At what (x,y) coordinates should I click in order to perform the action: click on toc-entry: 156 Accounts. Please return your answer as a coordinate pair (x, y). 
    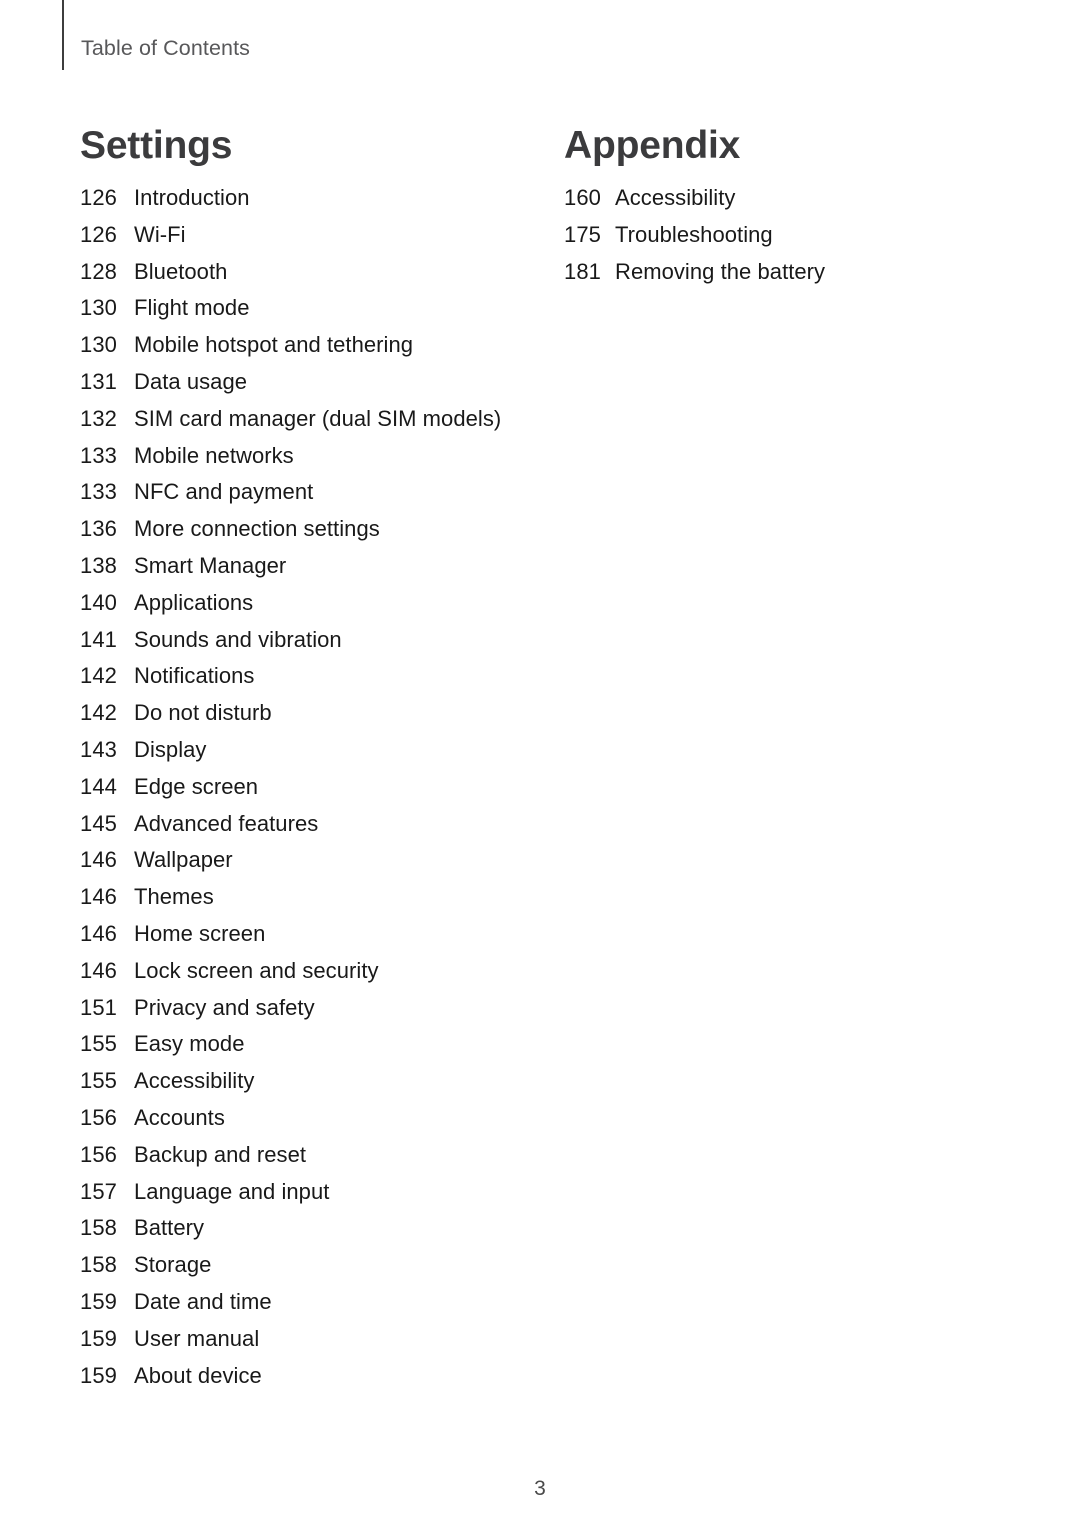
    Looking at the image, I should click on (315, 1118).